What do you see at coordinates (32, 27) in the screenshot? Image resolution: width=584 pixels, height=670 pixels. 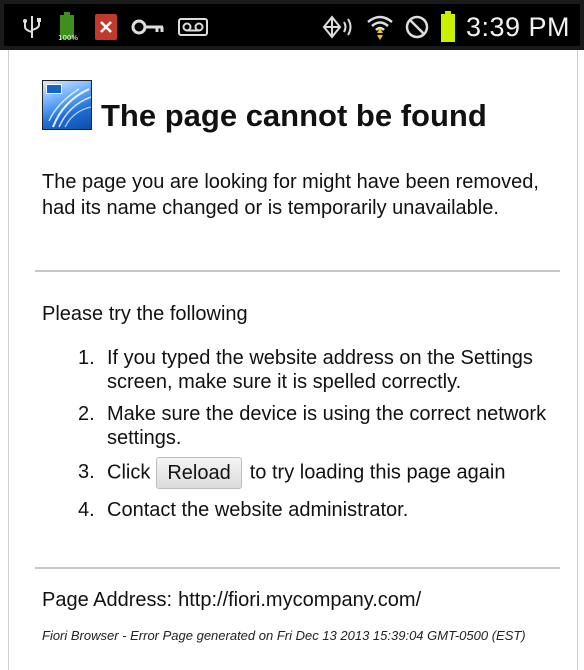 I see `usb-icon` at bounding box center [32, 27].